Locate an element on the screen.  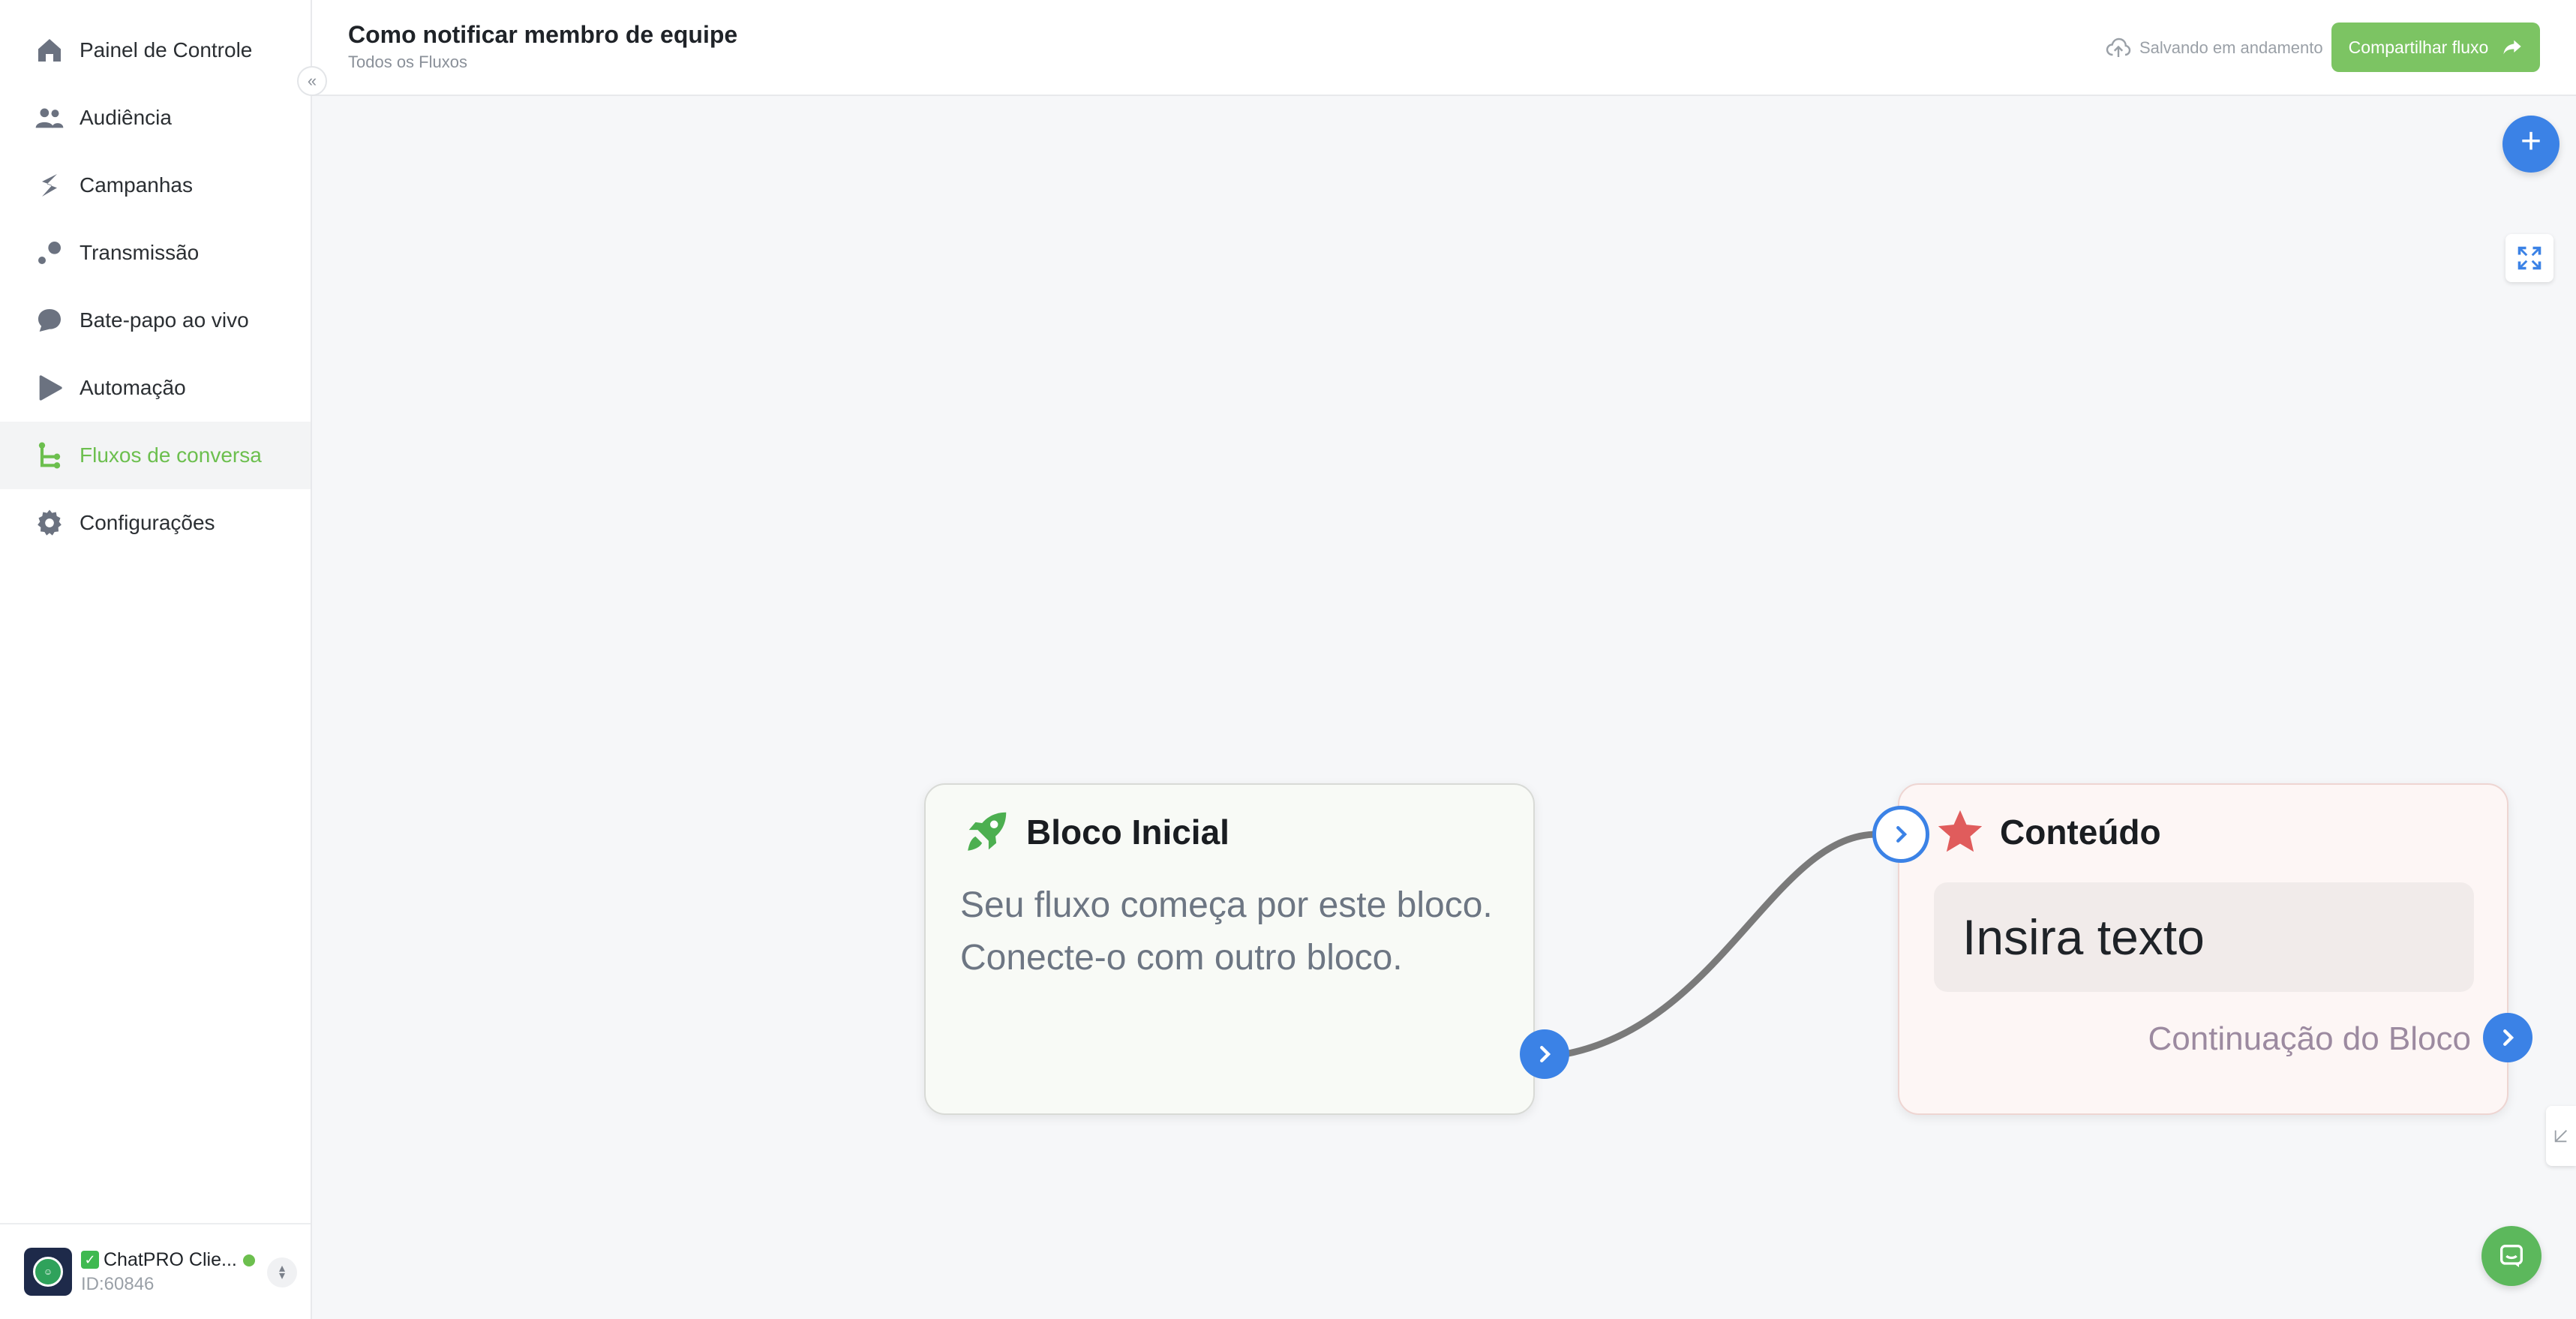
double-chevron-left-icon: « is located at coordinates (312, 80).